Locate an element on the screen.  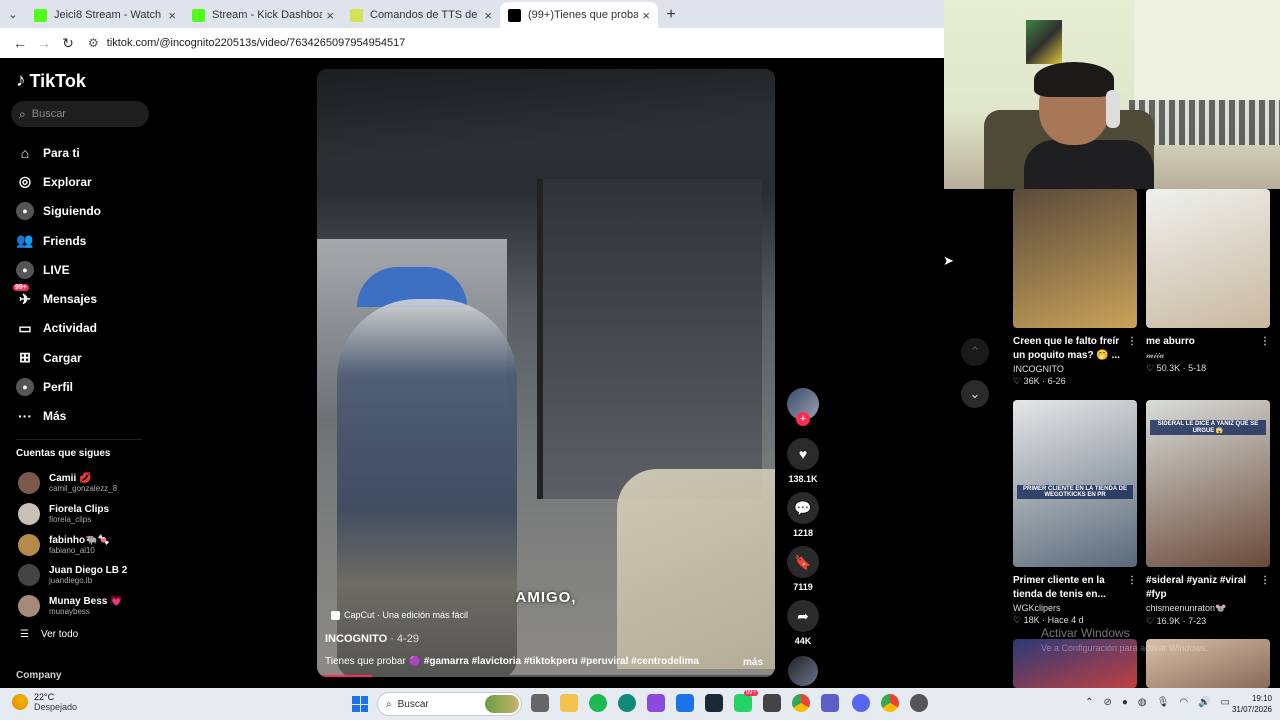
browser-tab: Jeici8 Stream - Watch Live on K × is located at coordinates (105, 15).